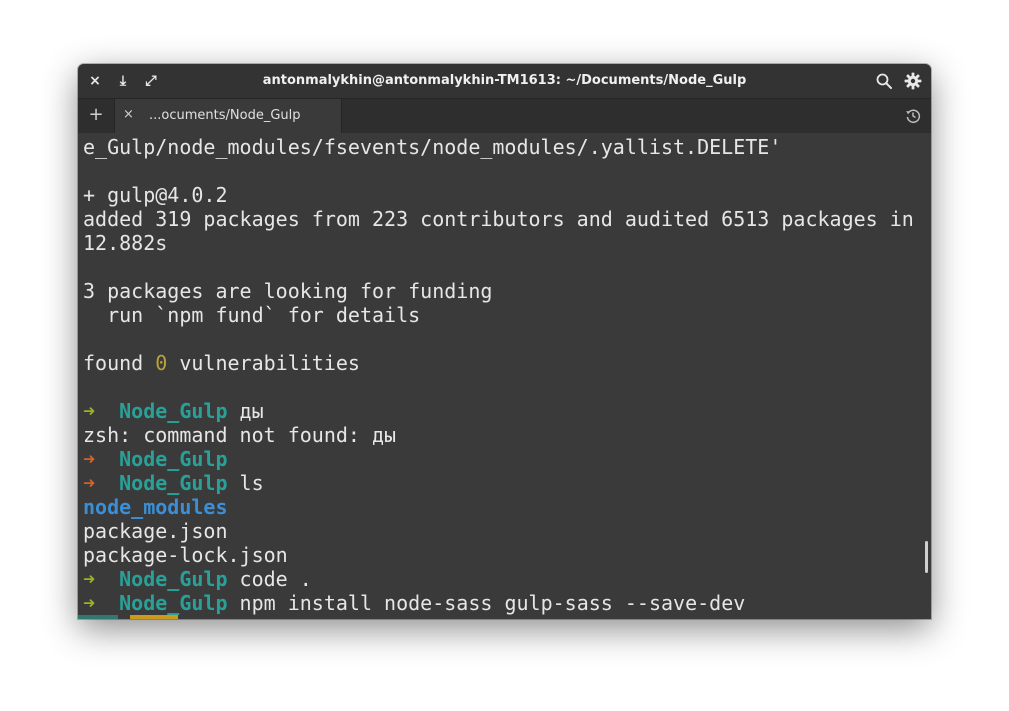 This screenshot has width=1009, height=711. What do you see at coordinates (252, 315) in the screenshot?
I see `output-line: run `npm fund` for details` at bounding box center [252, 315].